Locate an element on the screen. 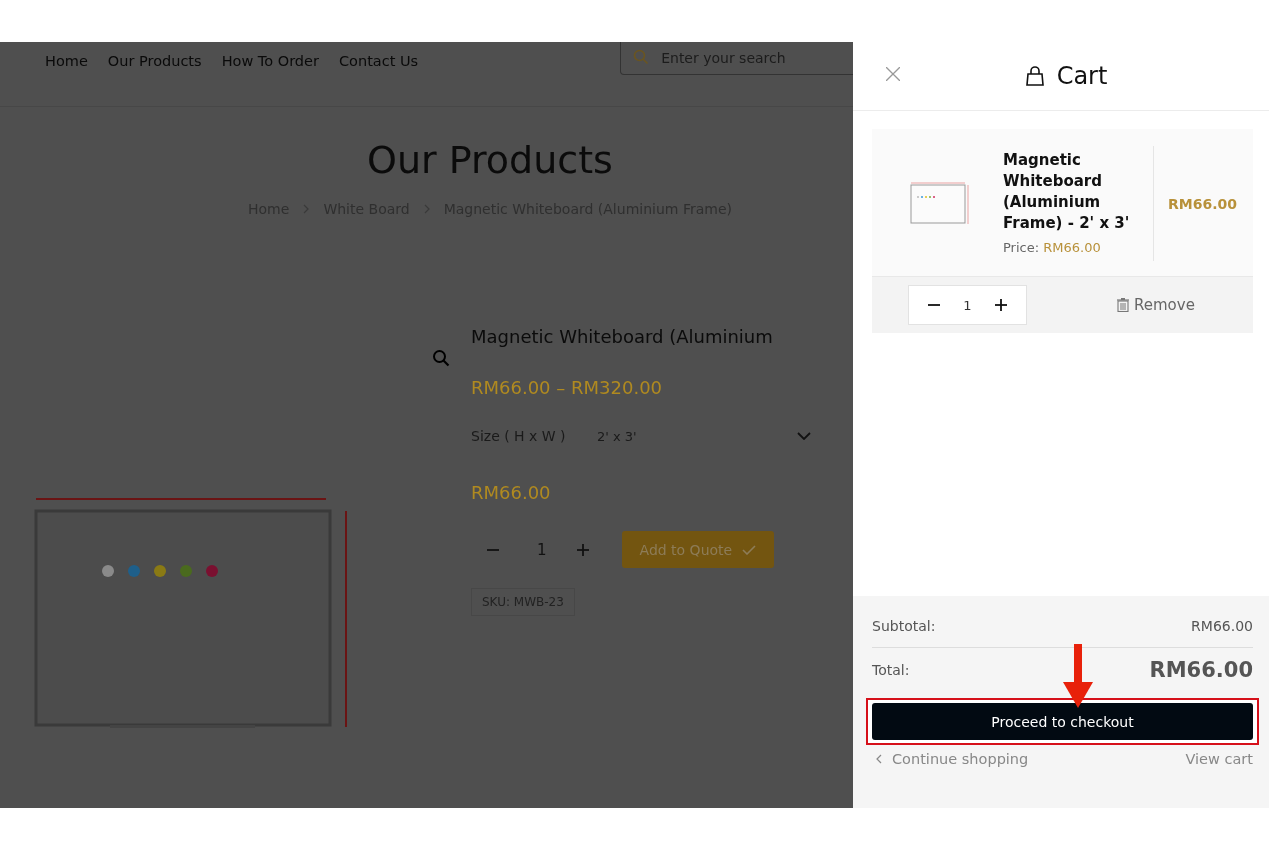 Image resolution: width=1269 pixels, height=850 pixels. item-total: RM66.00 is located at coordinates (1203, 203).